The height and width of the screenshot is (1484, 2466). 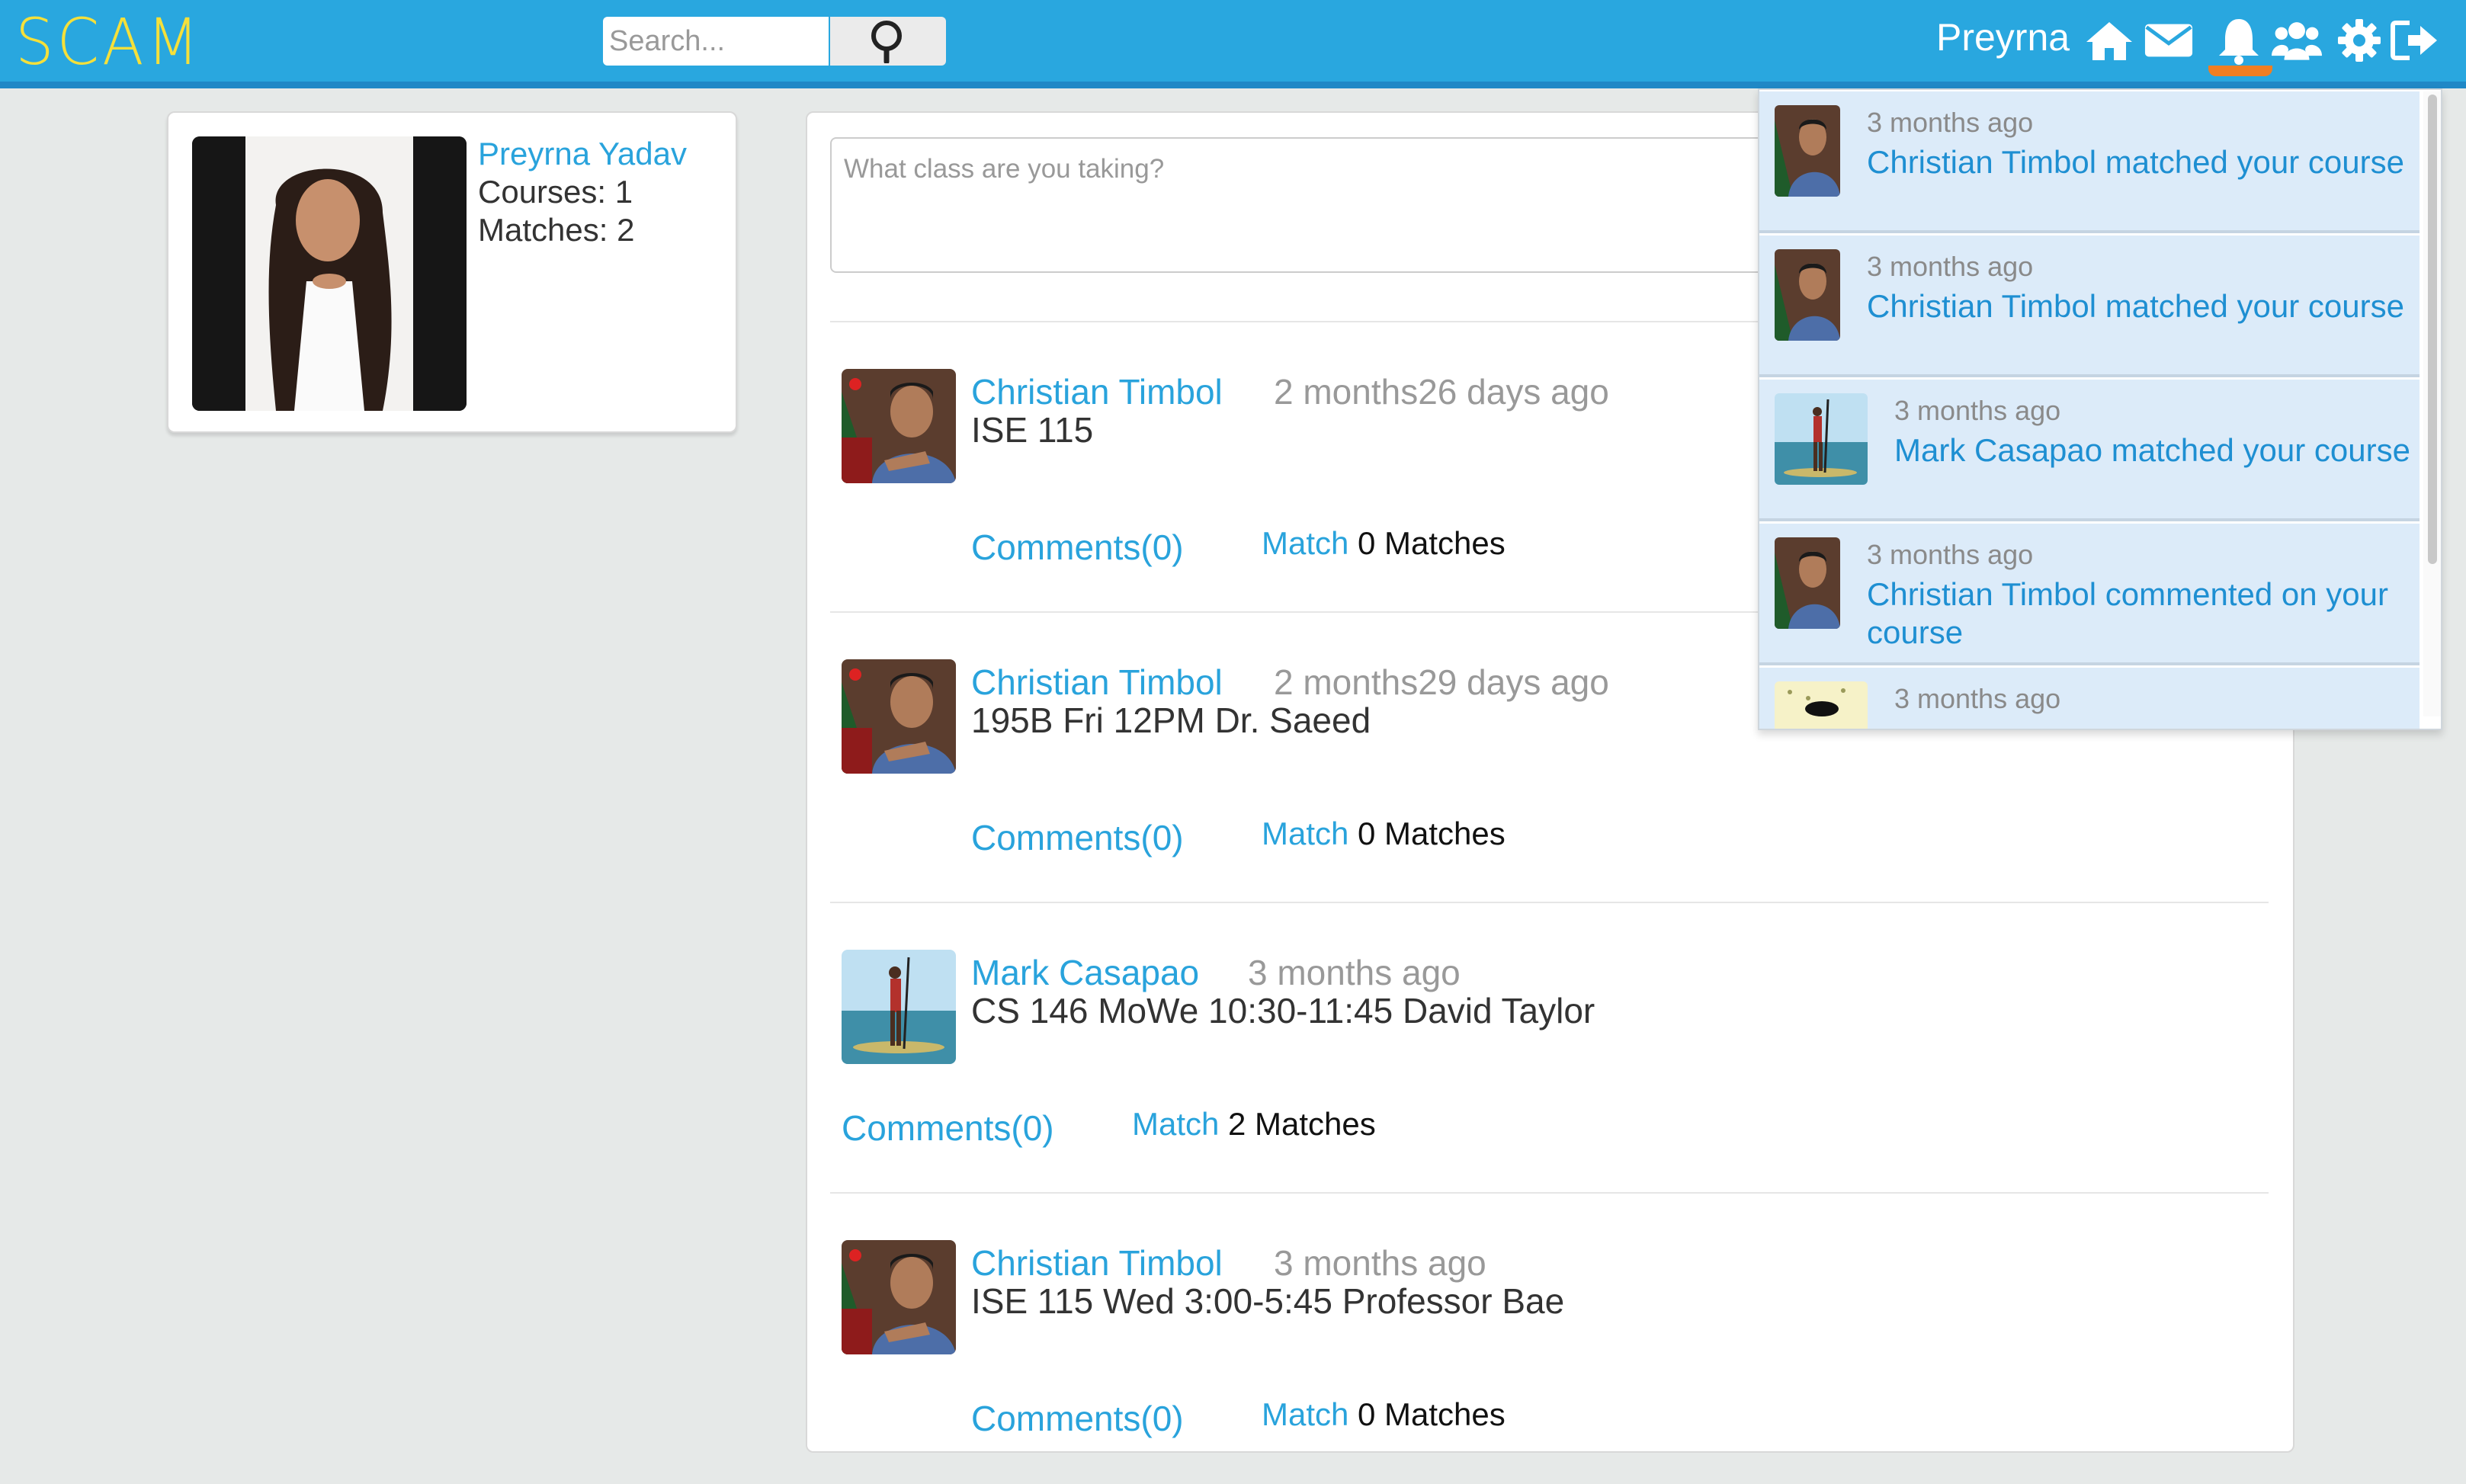 I want to click on app-logo: SCAM, so click(x=108, y=42).